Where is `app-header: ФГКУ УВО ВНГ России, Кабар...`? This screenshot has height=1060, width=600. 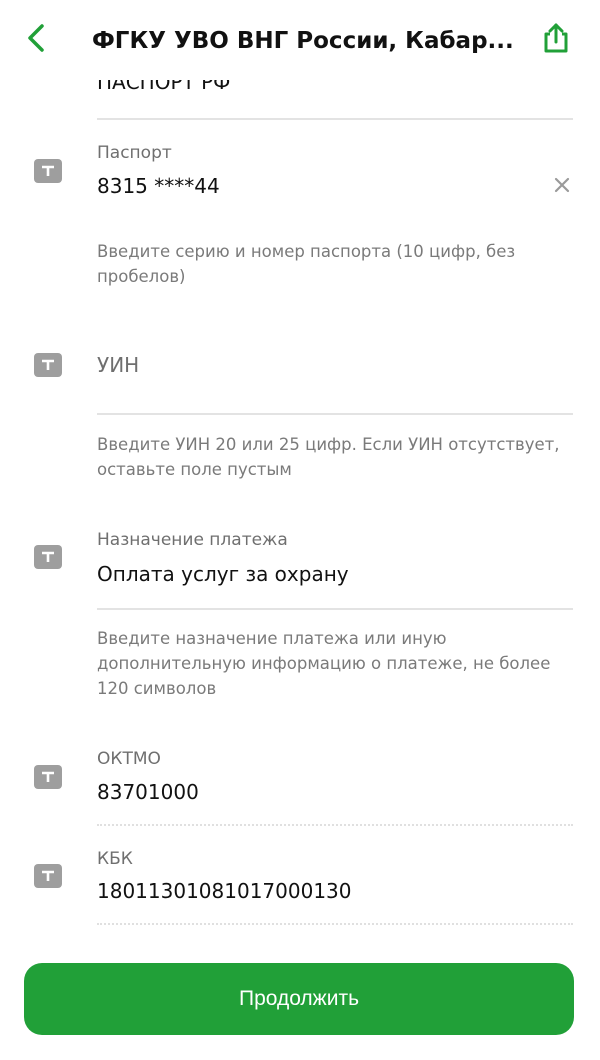
app-header: ФГКУ УВО ВНГ России, Кабар... is located at coordinates (300, 40).